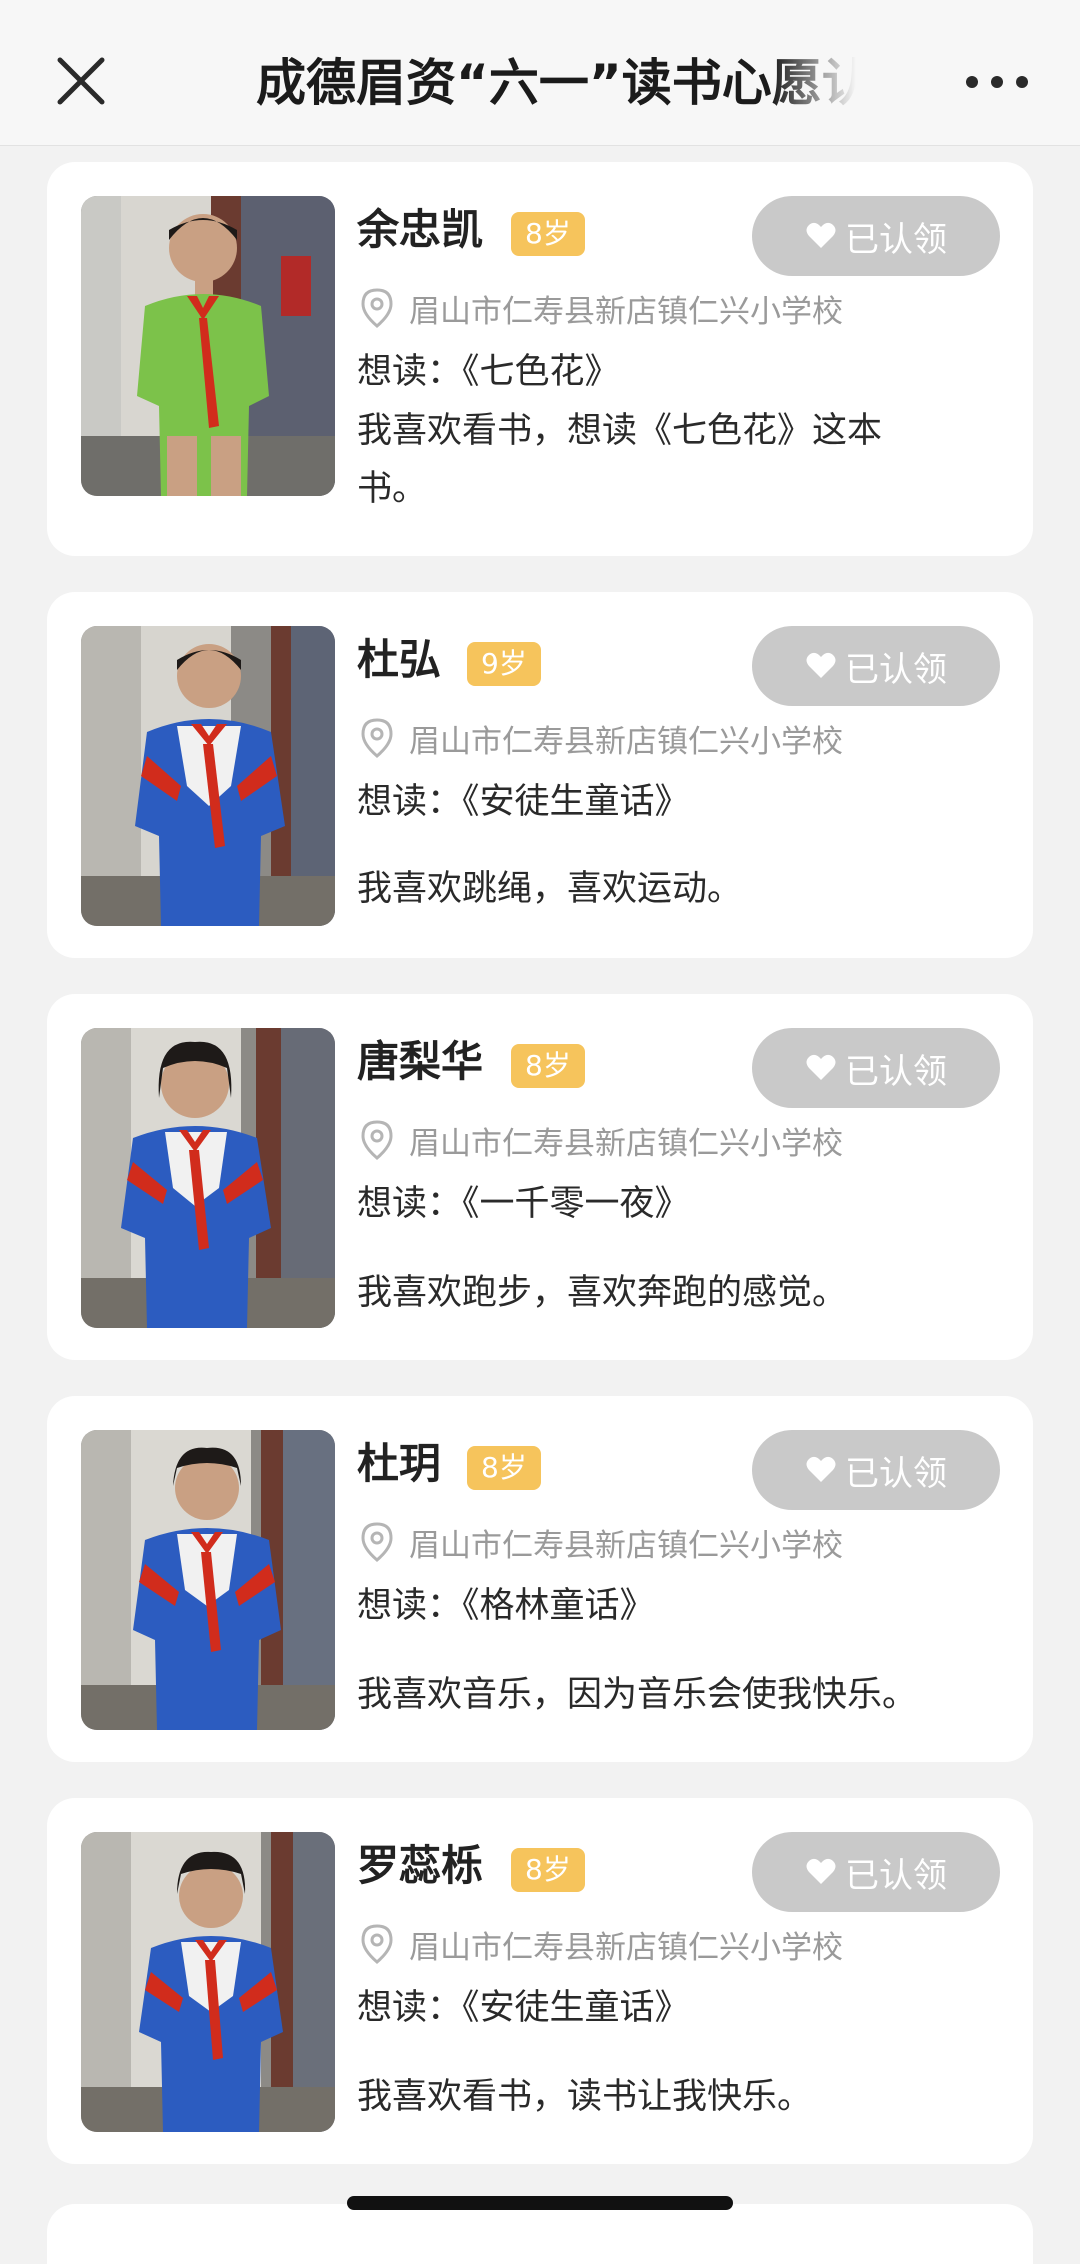  What do you see at coordinates (504, 664) in the screenshot?
I see `age-badge: 9岁` at bounding box center [504, 664].